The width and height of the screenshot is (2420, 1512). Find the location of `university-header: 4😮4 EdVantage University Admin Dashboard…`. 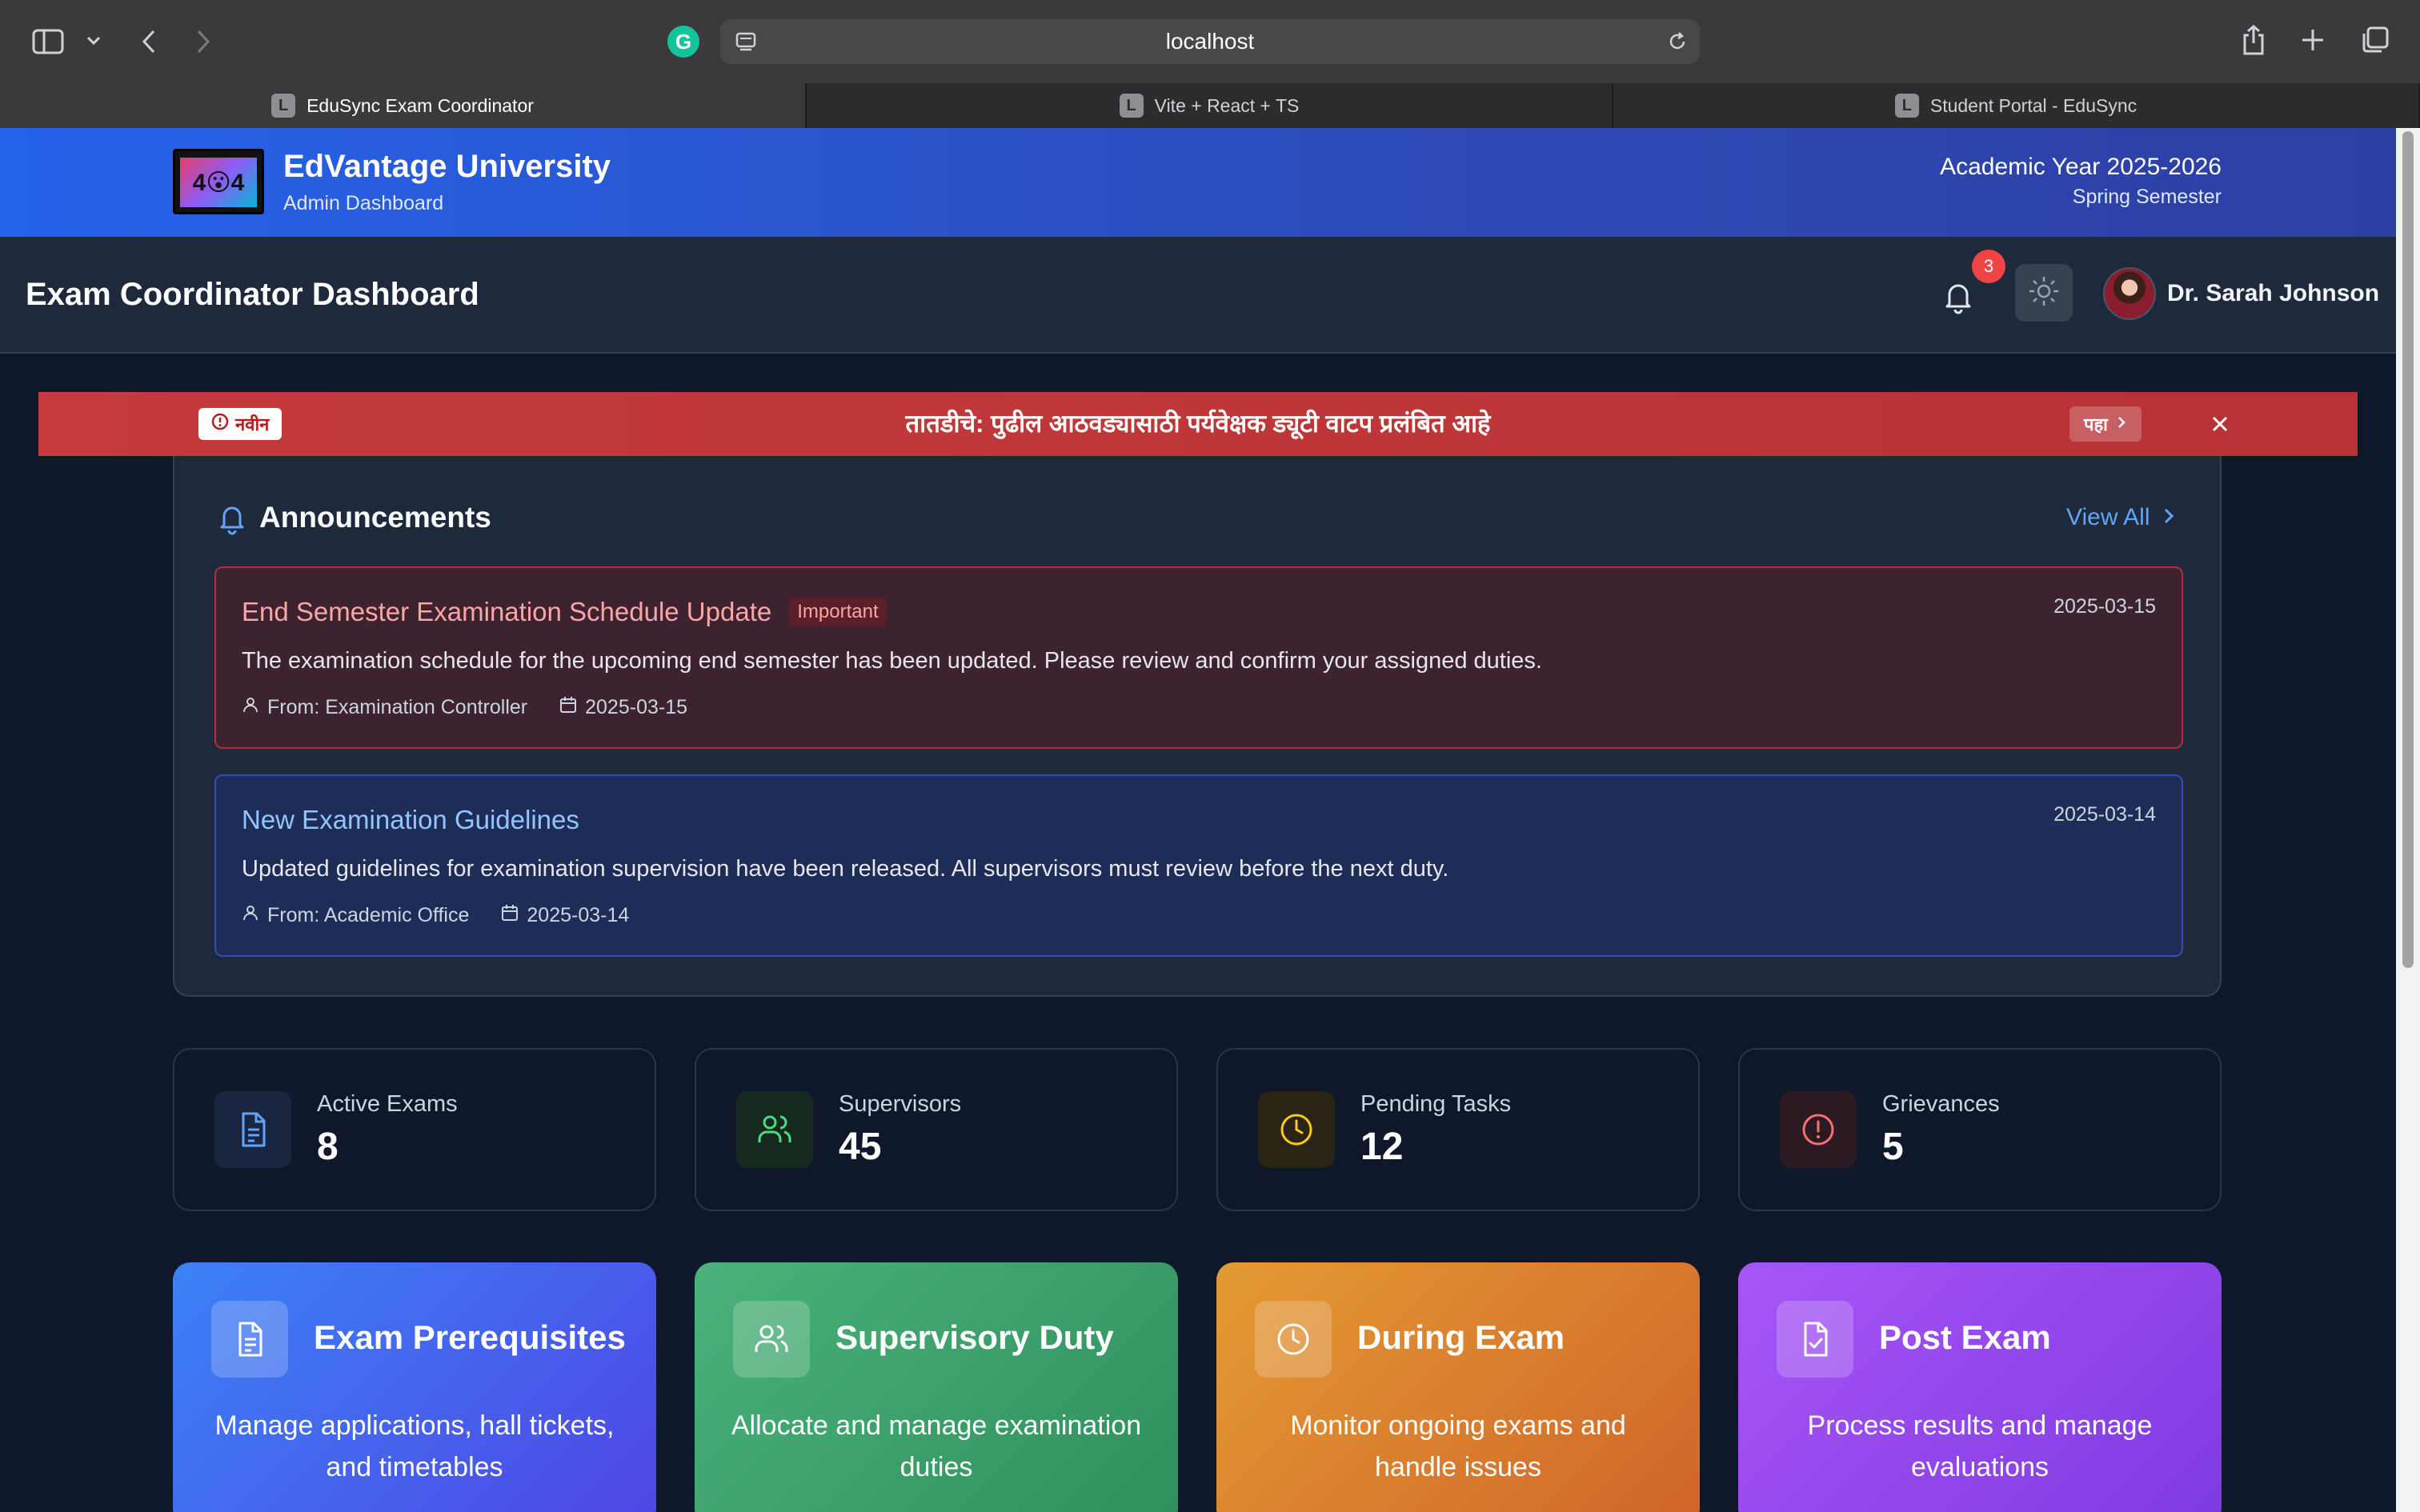

university-header: 4😮4 EdVantage University Admin Dashboard… is located at coordinates (1198, 182).